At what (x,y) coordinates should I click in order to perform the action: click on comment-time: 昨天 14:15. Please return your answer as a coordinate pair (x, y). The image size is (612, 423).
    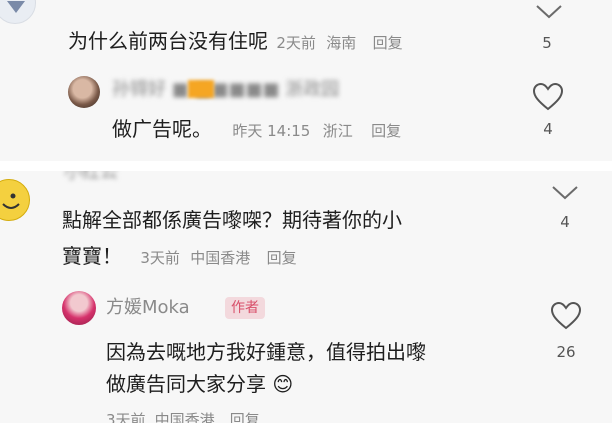
    Looking at the image, I should click on (271, 131).